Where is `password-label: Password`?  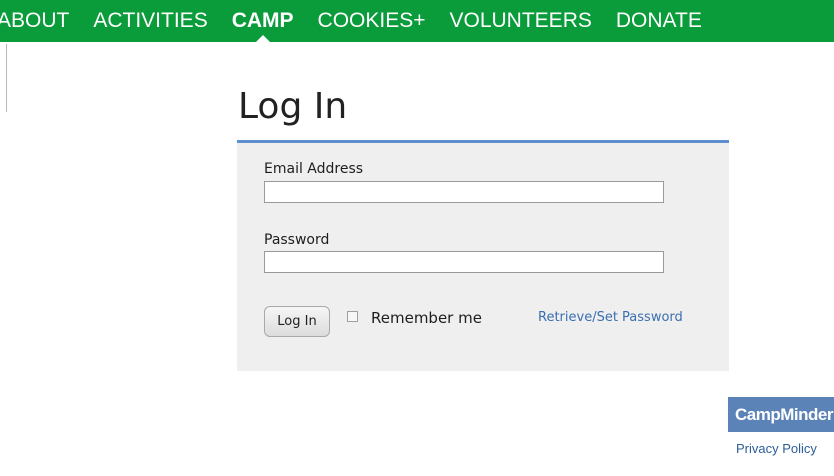 password-label: Password is located at coordinates (297, 240).